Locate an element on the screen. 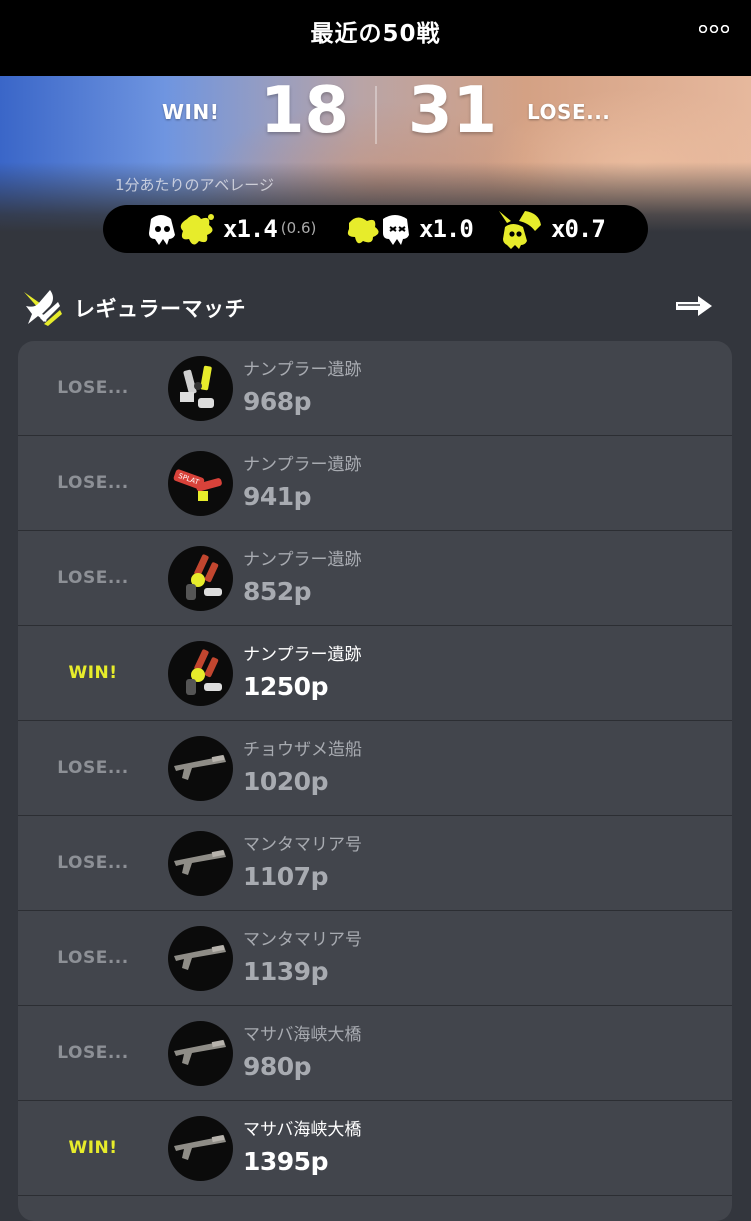 This screenshot has height=1221, width=751. death-value: x1.0 is located at coordinates (446, 229).